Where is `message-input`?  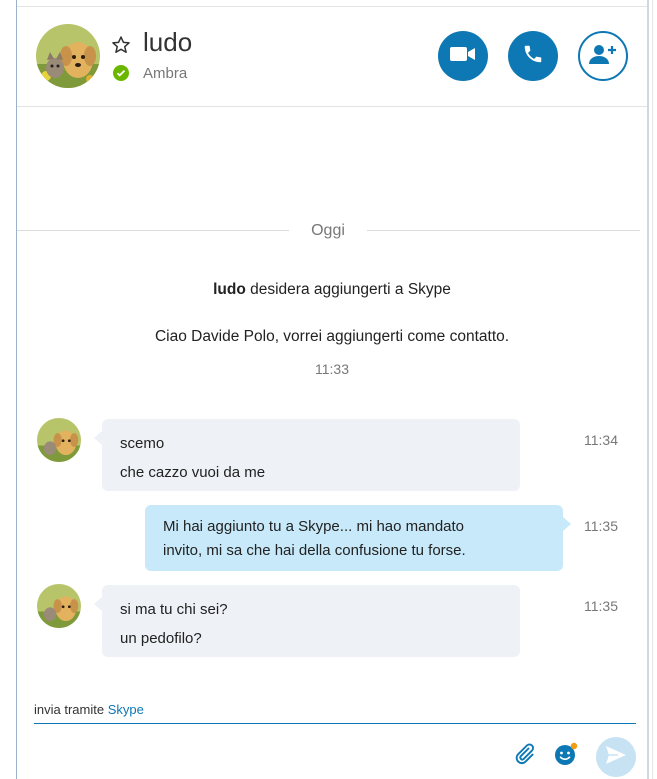
message-input is located at coordinates (335, 723).